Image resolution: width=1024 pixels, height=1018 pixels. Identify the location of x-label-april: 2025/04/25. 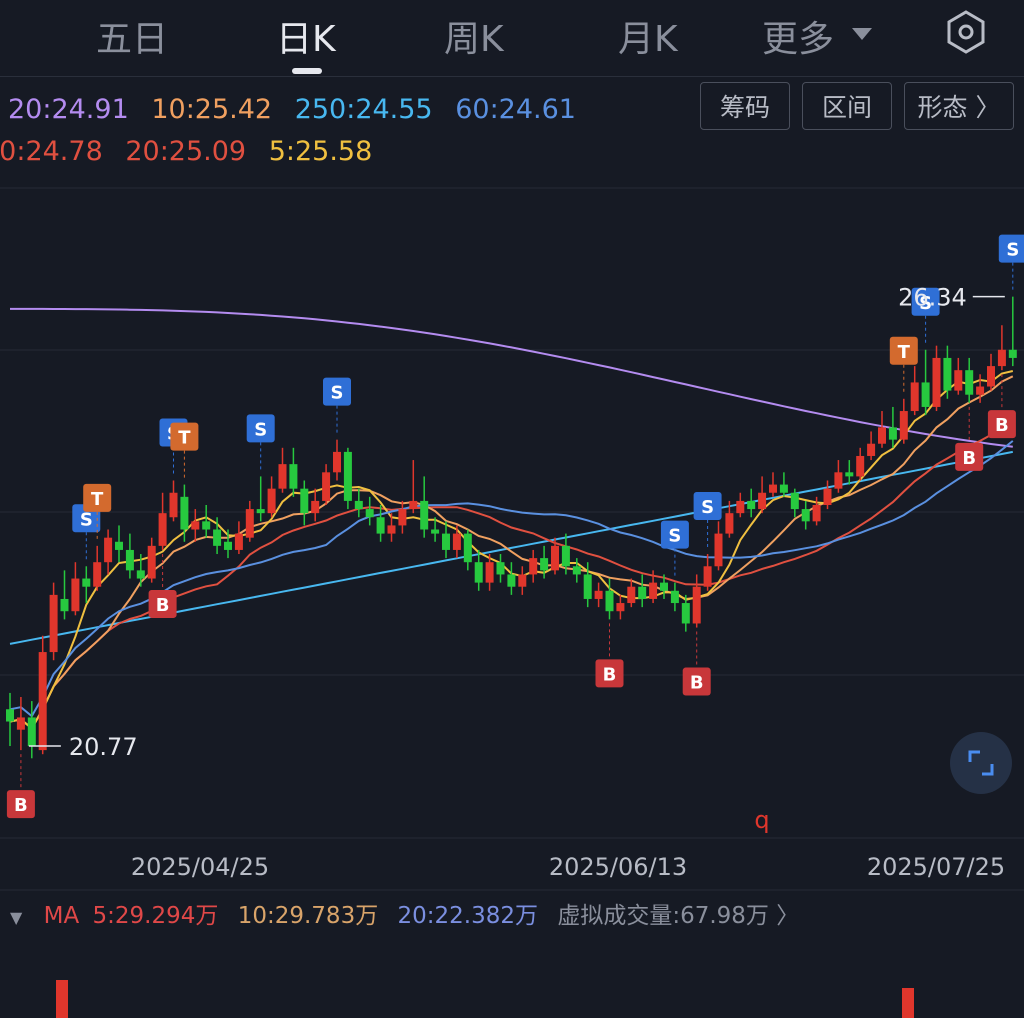
(200, 867).